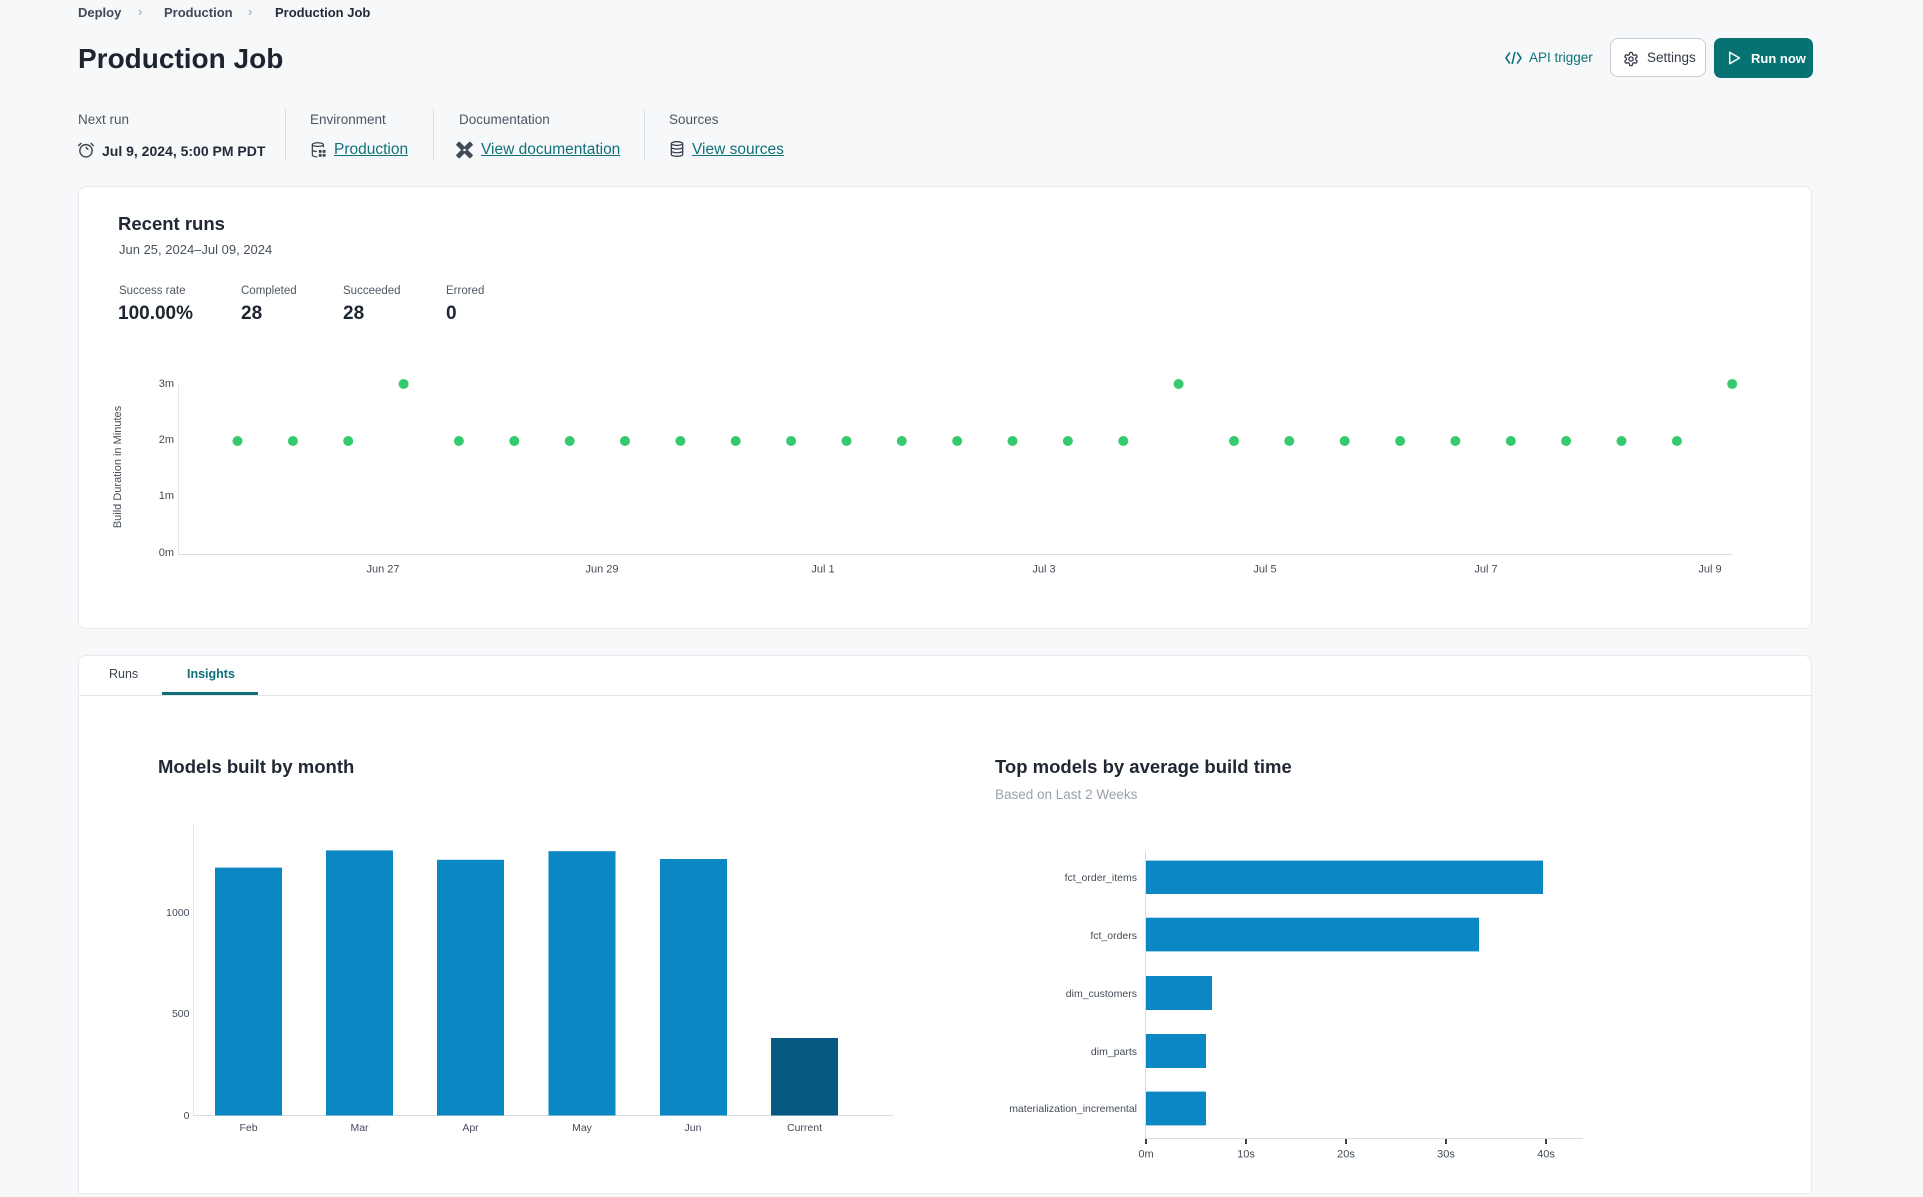 This screenshot has width=1923, height=1197. Describe the element at coordinates (178, 913) in the screenshot. I see `svg-text: 1000` at that location.